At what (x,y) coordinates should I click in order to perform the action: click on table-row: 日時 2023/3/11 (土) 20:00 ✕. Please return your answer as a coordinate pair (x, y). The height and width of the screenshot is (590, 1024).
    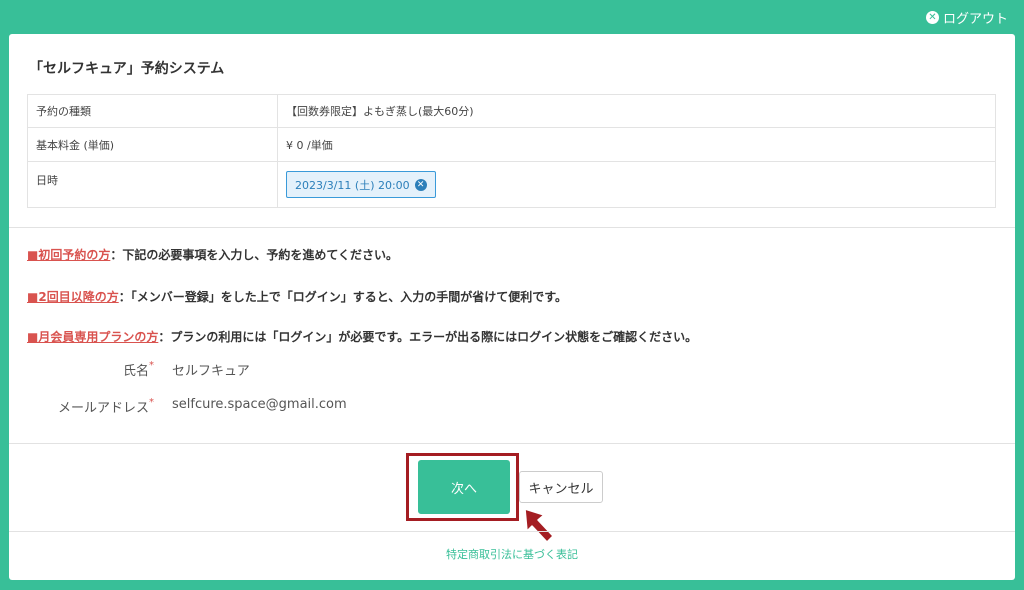
    Looking at the image, I should click on (511, 184).